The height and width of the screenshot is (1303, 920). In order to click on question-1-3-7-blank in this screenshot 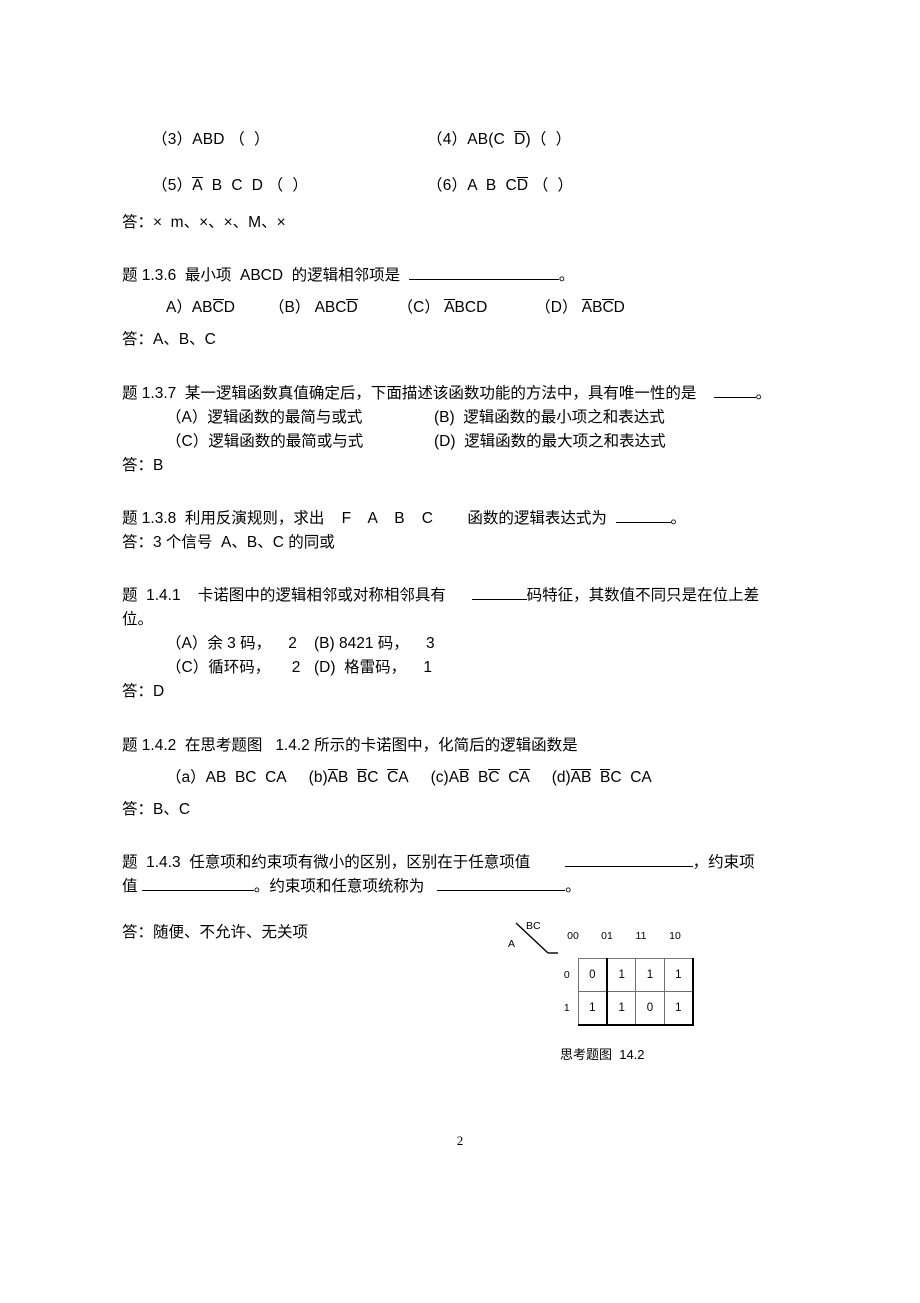, I will do `click(734, 390)`.